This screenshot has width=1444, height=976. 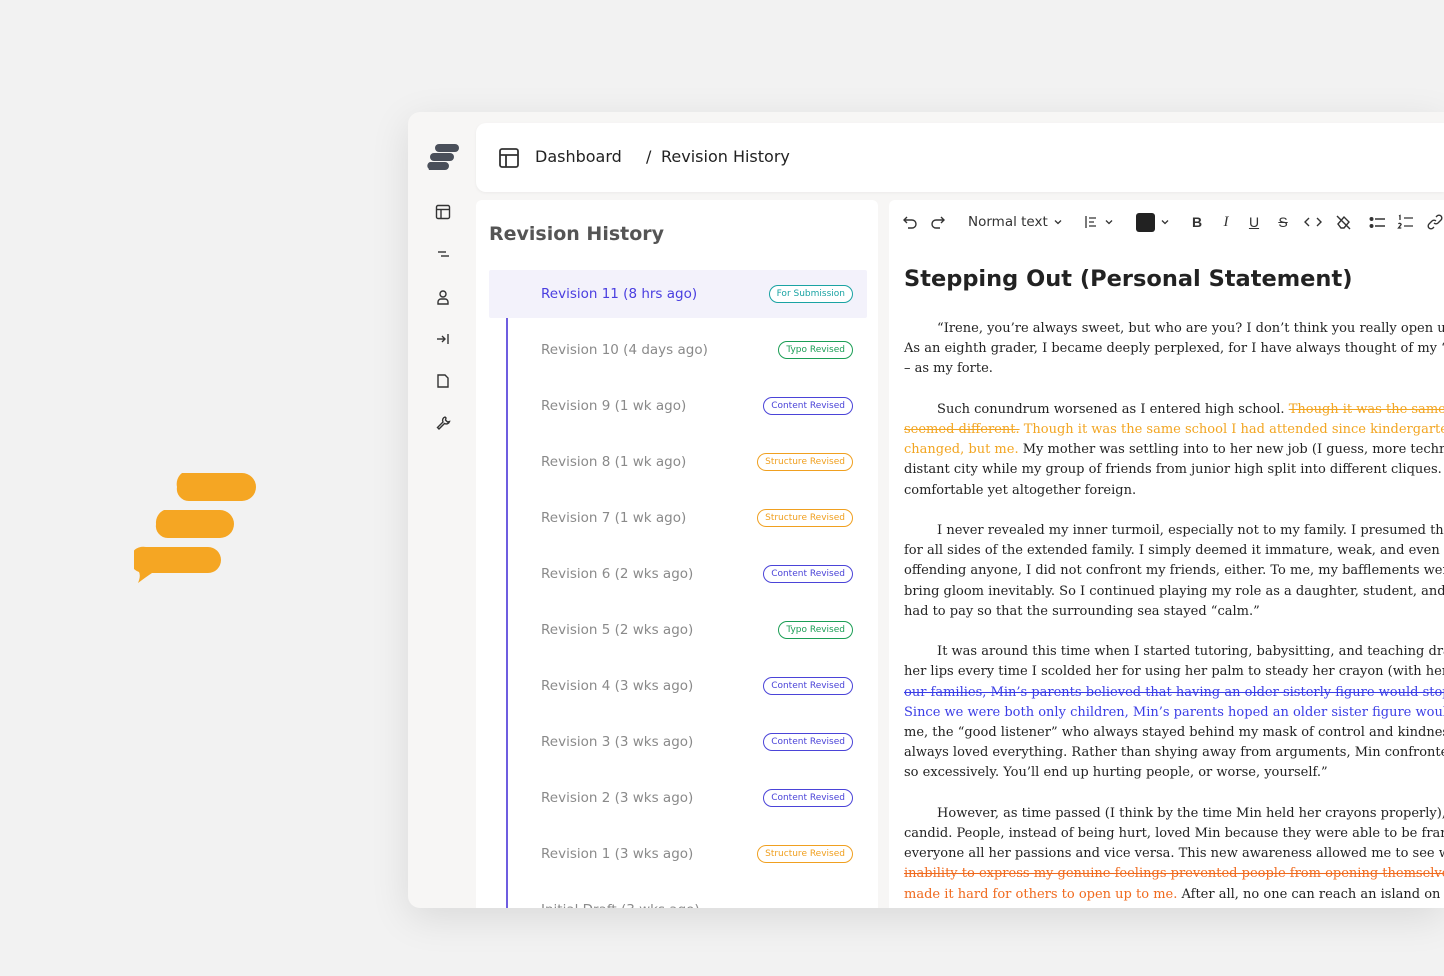 What do you see at coordinates (617, 854) in the screenshot?
I see `revision-label: Revision 1 (3 wks ago)` at bounding box center [617, 854].